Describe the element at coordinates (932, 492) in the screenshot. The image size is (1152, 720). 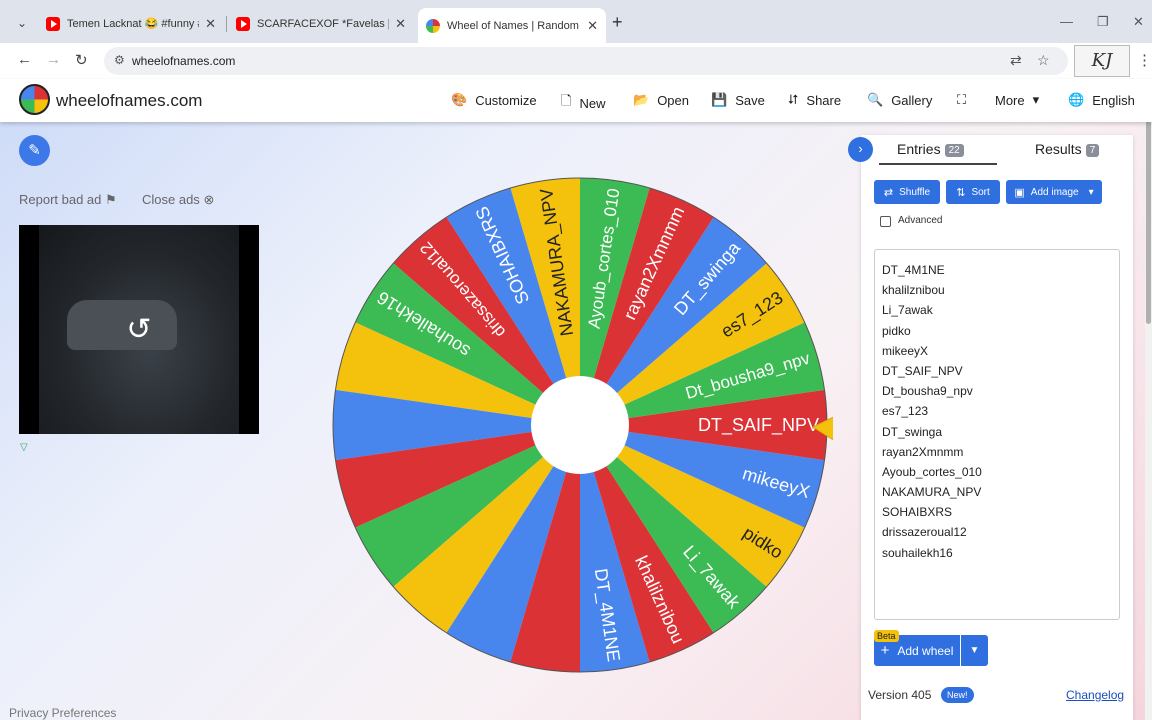
I see `entry-line: NAKAMURA_NPV` at that location.